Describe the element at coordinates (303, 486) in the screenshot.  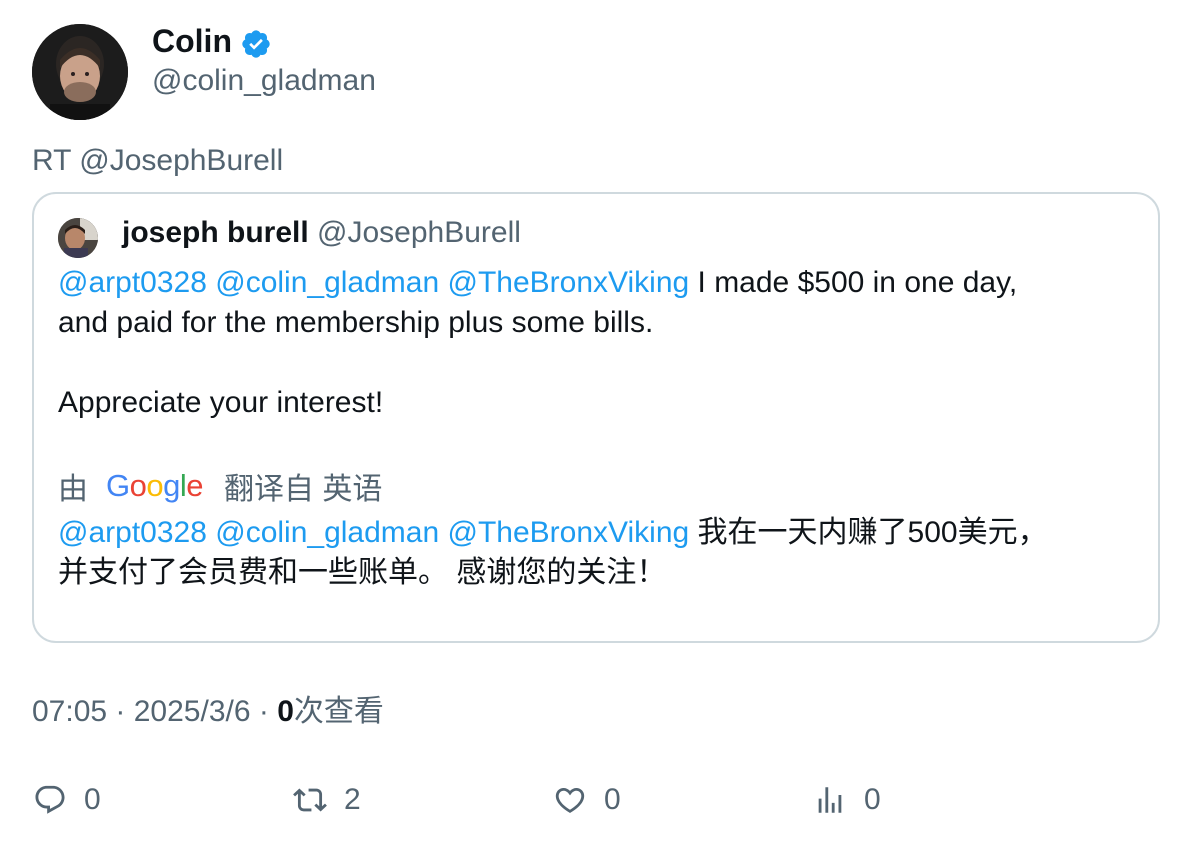
I see `translated-from-label: 翻译自 英语` at that location.